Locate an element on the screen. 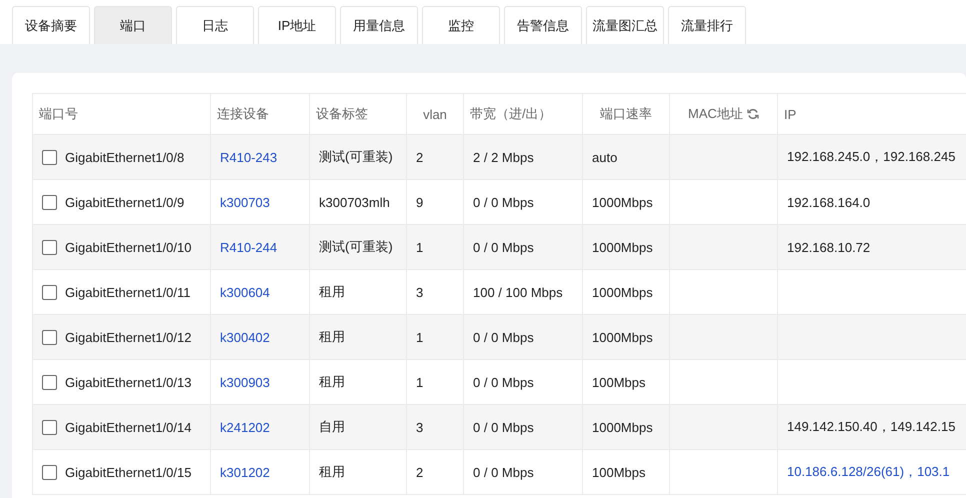  column-title: MAC地址 is located at coordinates (715, 114).